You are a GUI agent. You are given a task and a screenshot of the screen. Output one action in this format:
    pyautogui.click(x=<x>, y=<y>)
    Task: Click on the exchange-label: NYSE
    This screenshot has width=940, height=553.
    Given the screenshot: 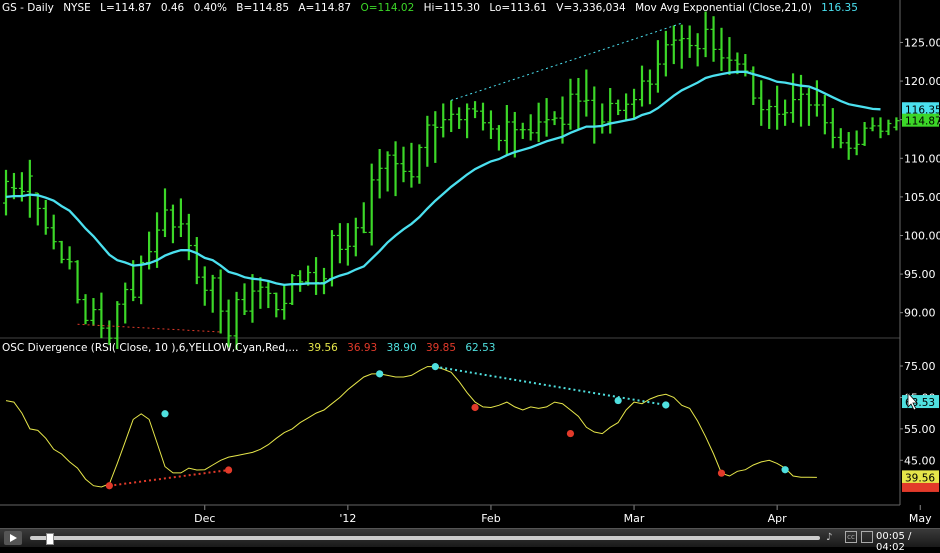 What is the action you would take?
    pyautogui.click(x=77, y=8)
    